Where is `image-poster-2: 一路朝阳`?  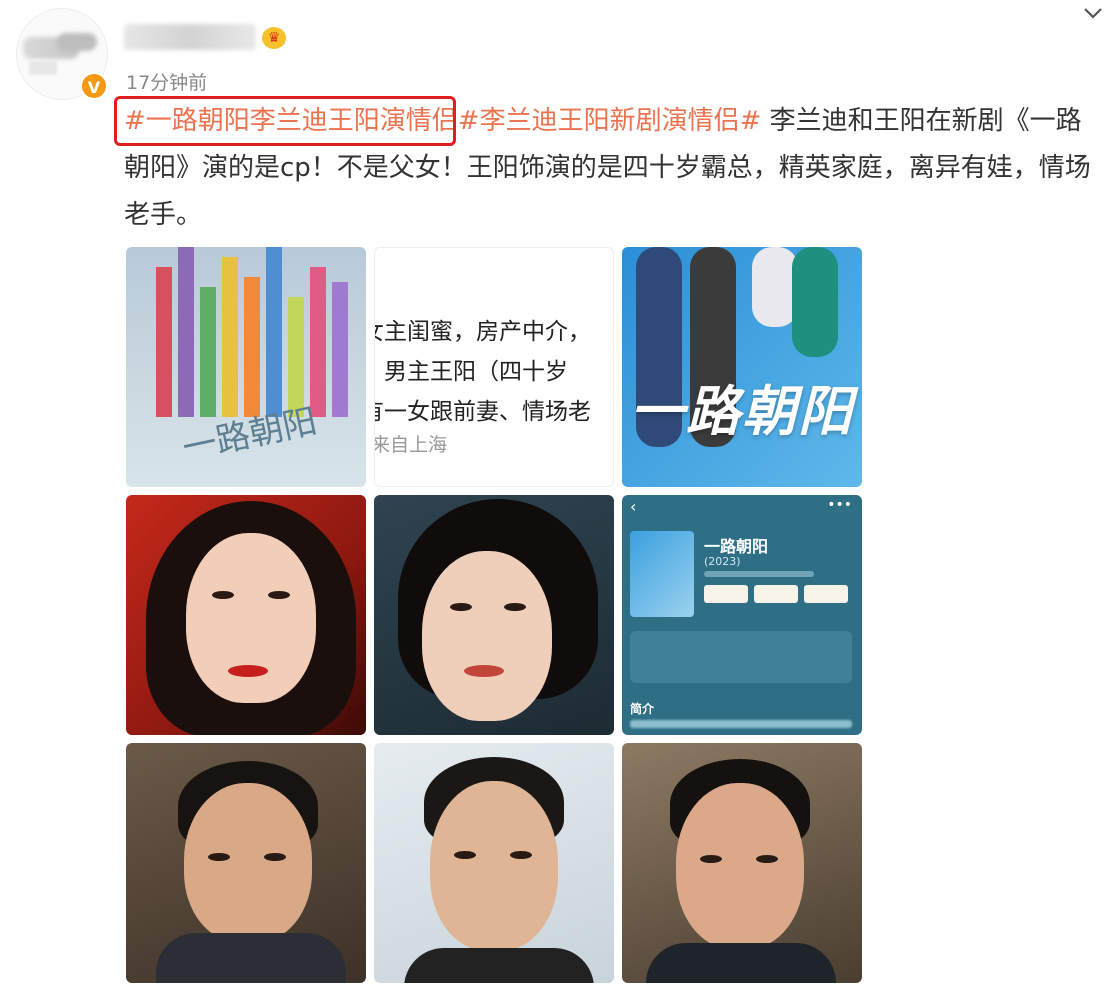 image-poster-2: 一路朝阳 is located at coordinates (742, 367).